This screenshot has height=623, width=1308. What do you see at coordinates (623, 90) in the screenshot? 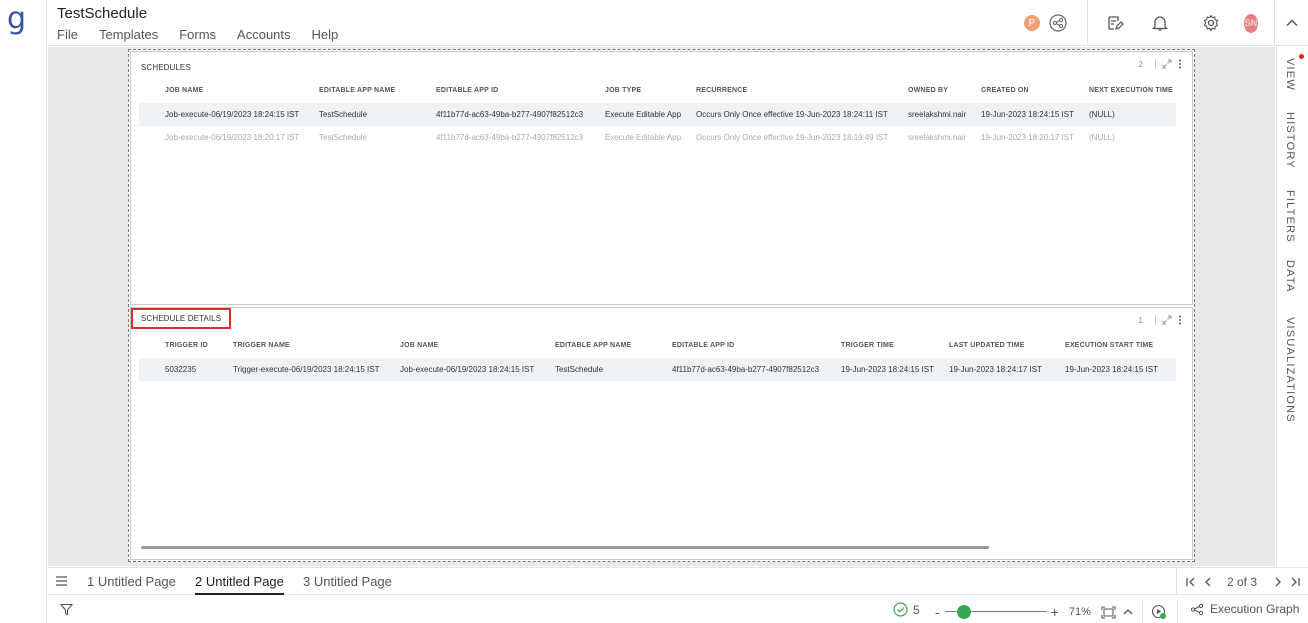
I see `column-header: JOB TYPE` at bounding box center [623, 90].